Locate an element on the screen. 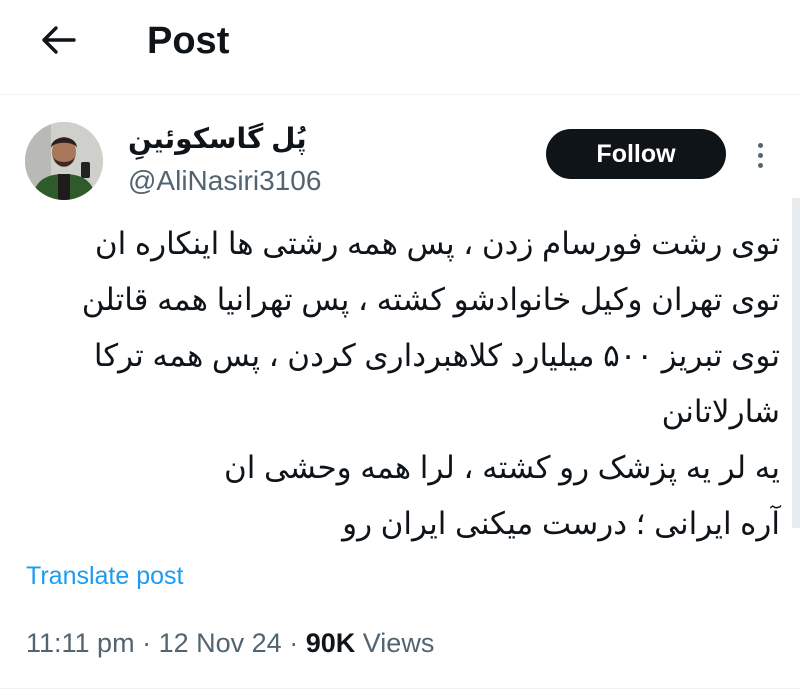  follow-button: Follow is located at coordinates (636, 154).